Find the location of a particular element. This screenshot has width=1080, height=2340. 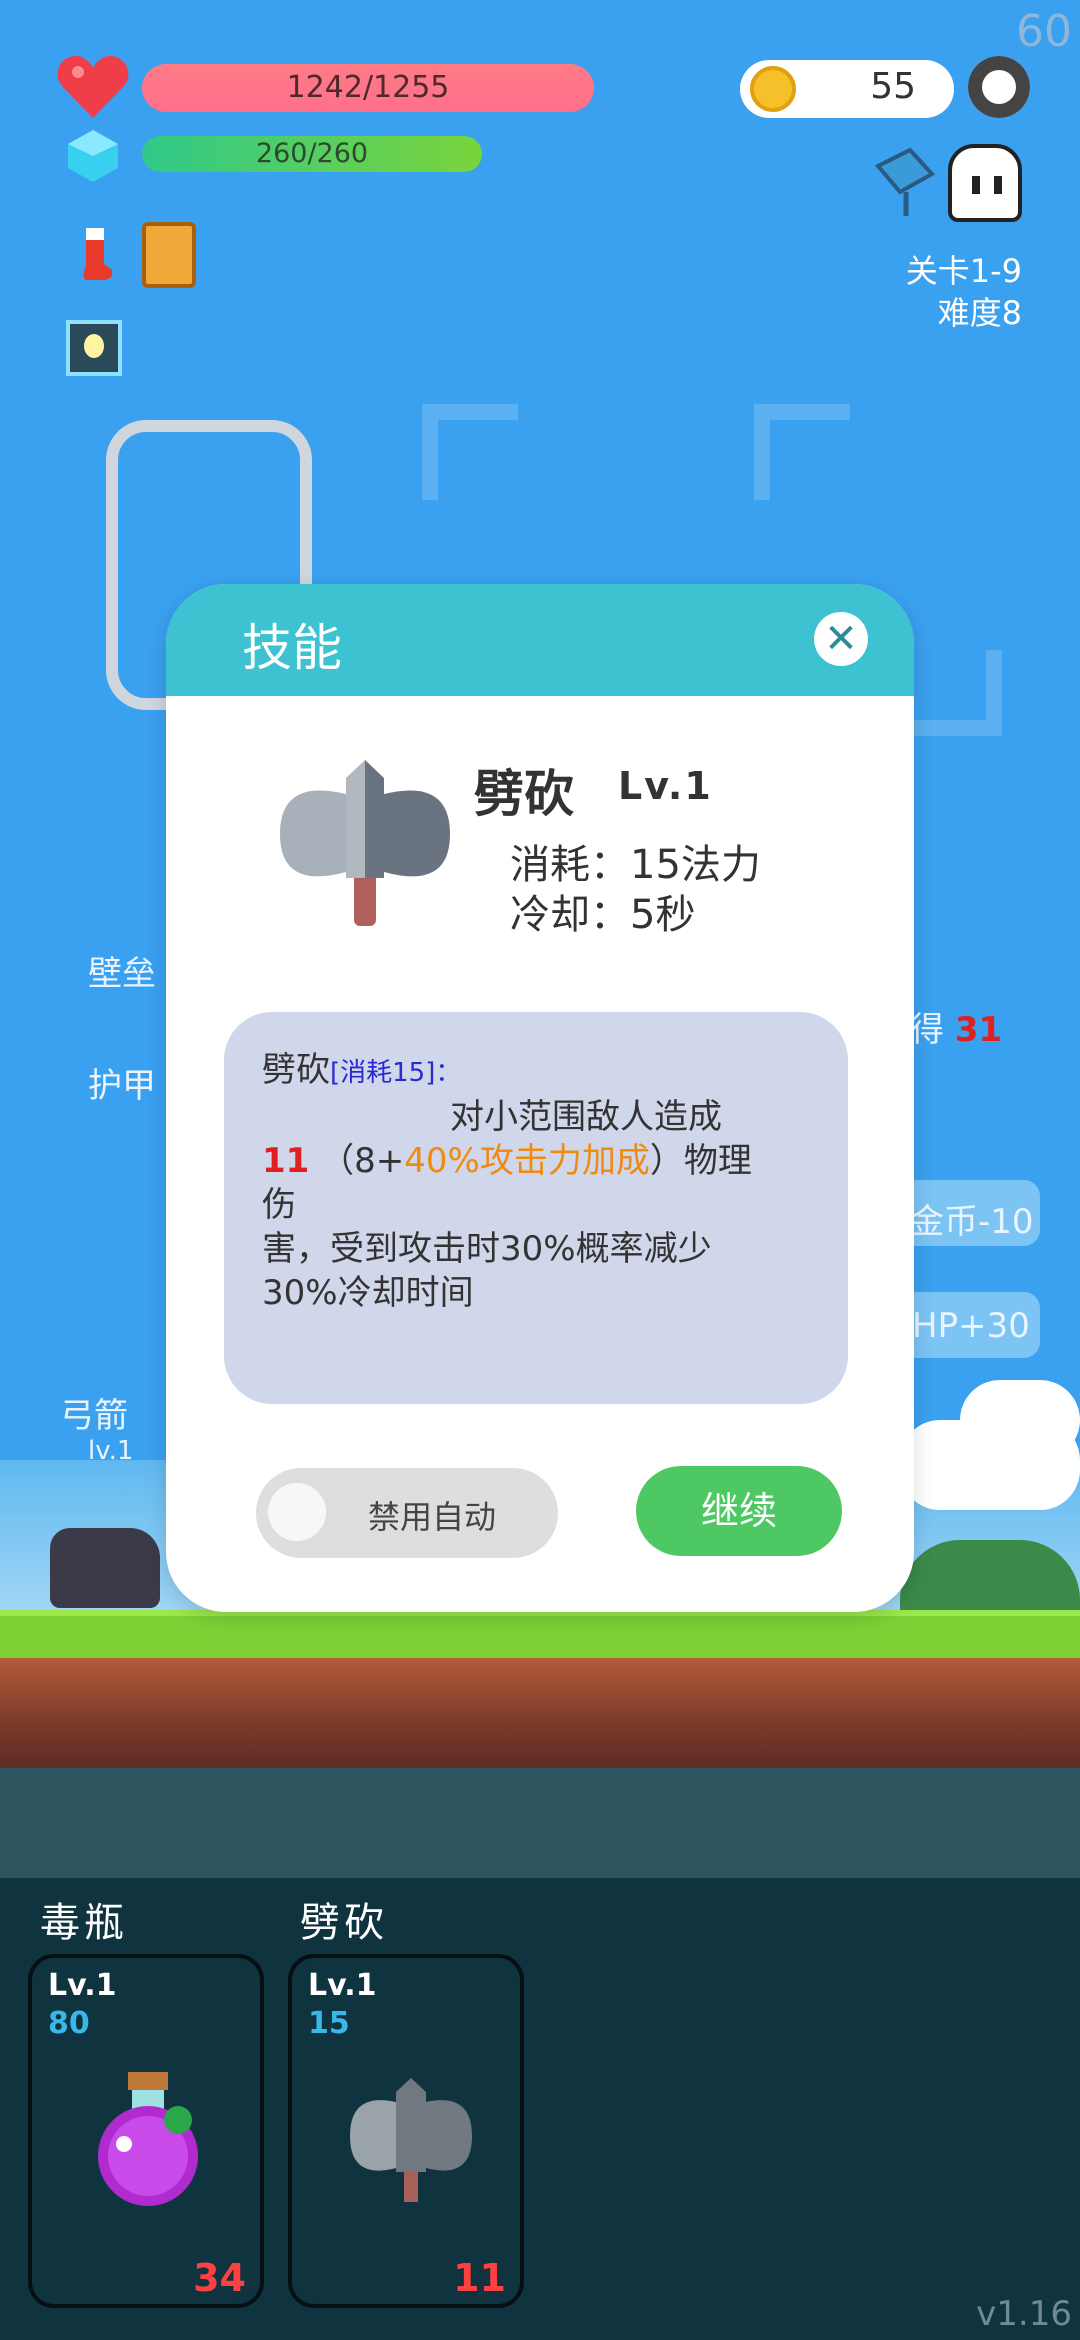

potion-icon is located at coordinates (148, 2138).